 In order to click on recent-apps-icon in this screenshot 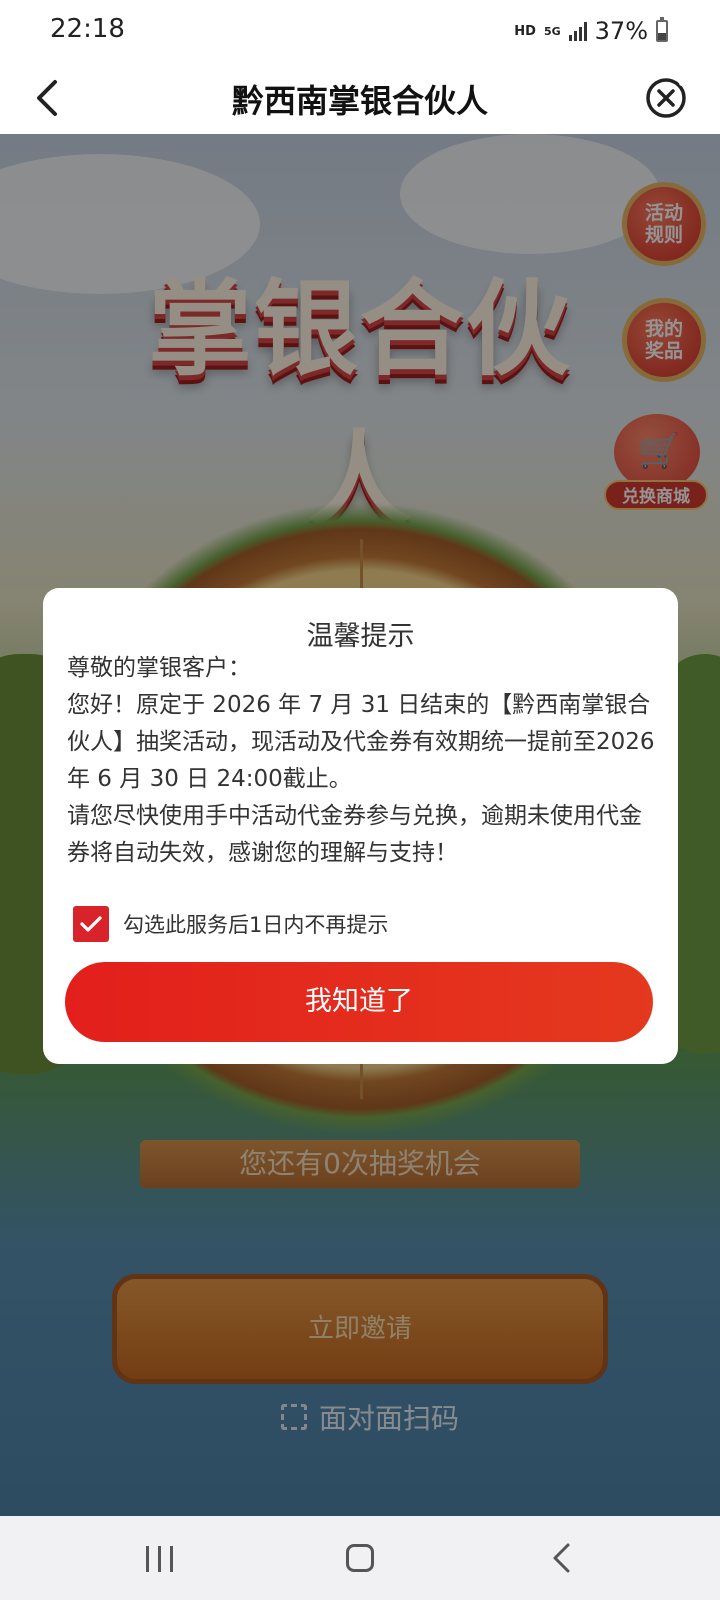, I will do `click(159, 1559)`.